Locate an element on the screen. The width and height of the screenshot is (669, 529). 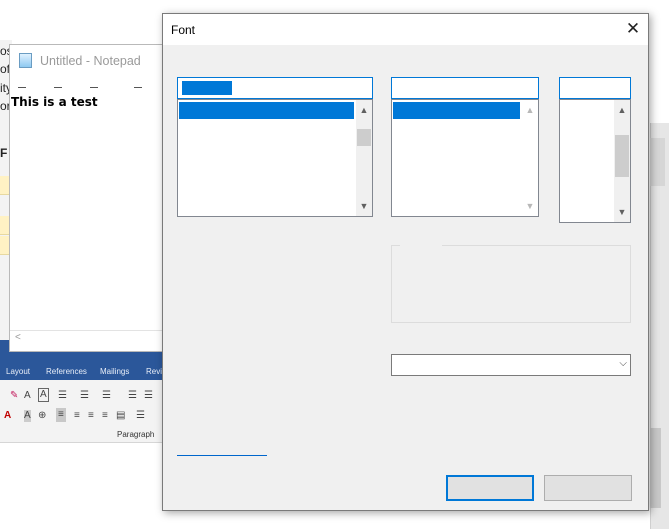
notepad-title: Untitled - Notepad is located at coordinates (90, 61).